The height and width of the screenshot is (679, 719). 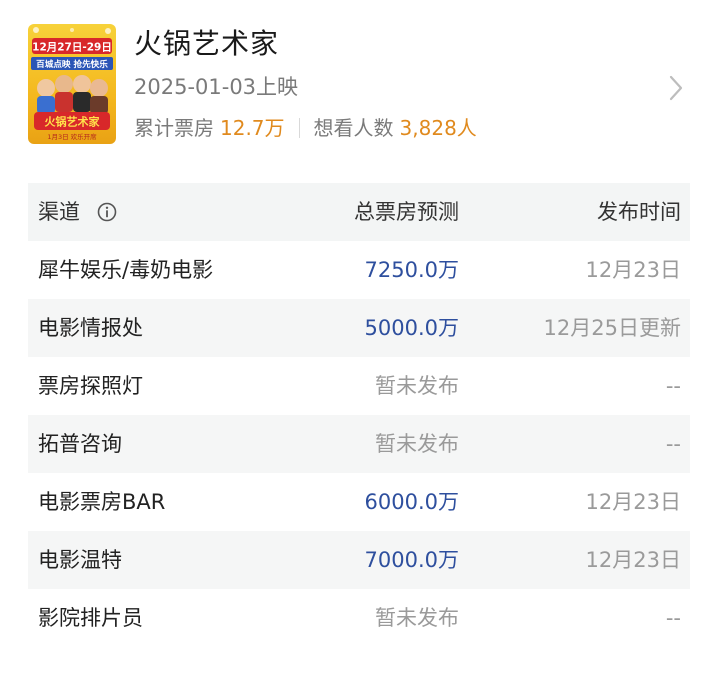 What do you see at coordinates (252, 128) in the screenshot?
I see `box-office-value: 12.7万` at bounding box center [252, 128].